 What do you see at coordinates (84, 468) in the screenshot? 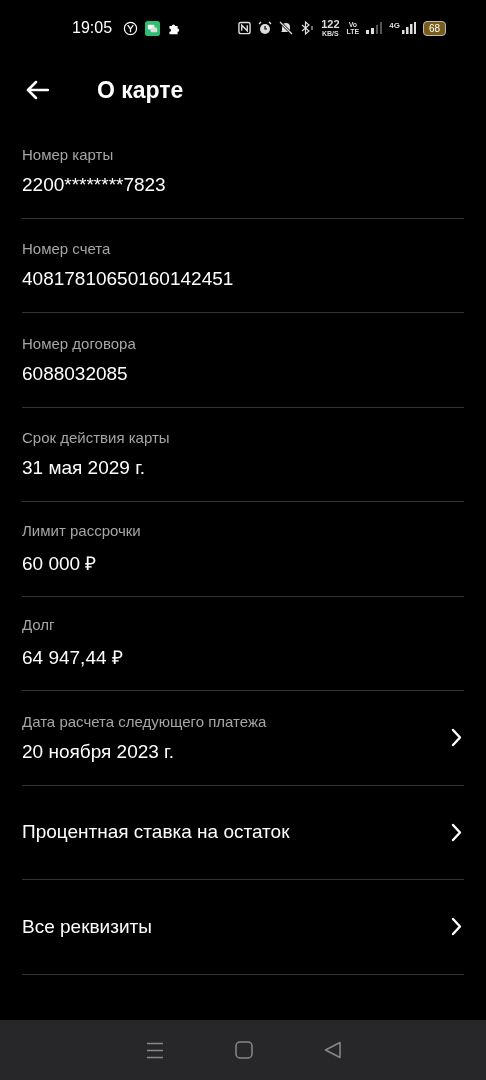
I see `field-value: 31 мая 2029 г.` at bounding box center [84, 468].